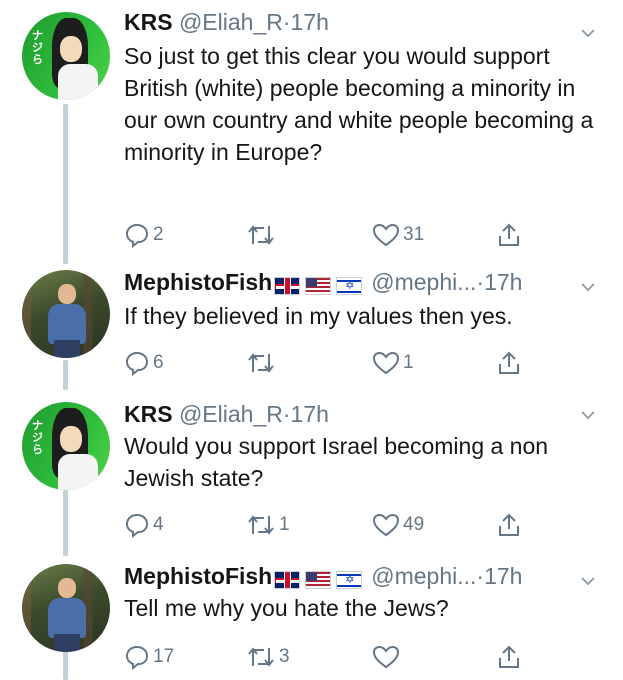 This screenshot has height=680, width=623. I want to click on retweet-button: 3, so click(268, 657).